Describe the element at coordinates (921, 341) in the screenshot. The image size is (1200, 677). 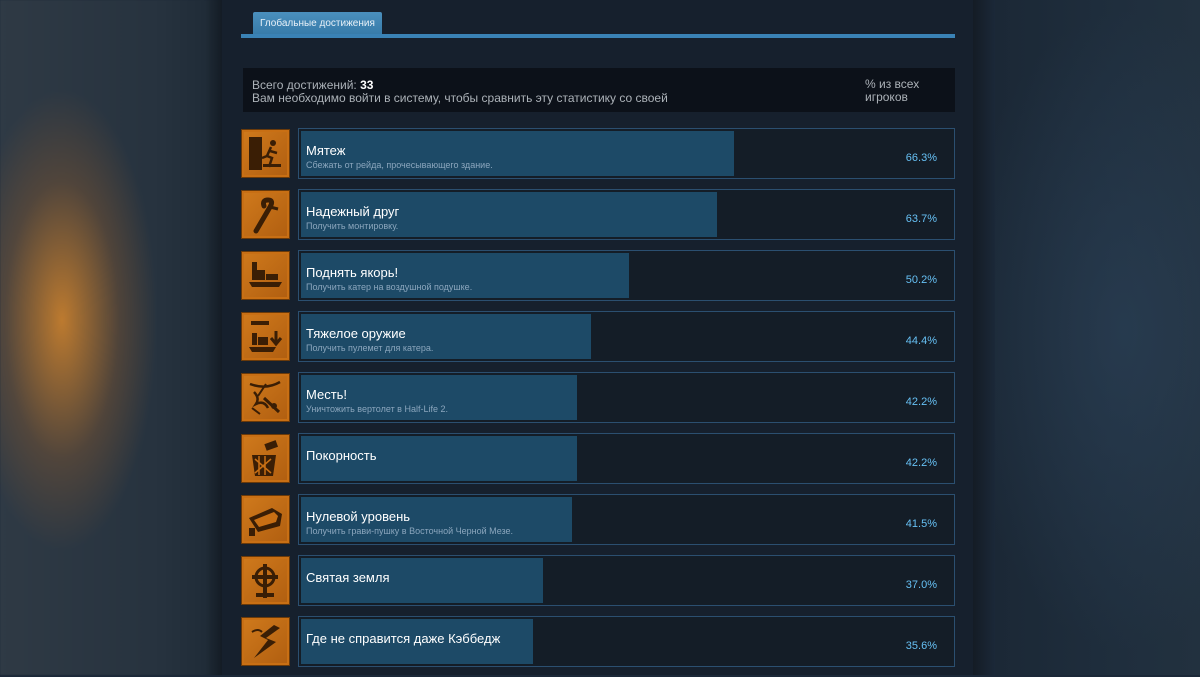
I see `achievement-percent: 44.4%` at that location.